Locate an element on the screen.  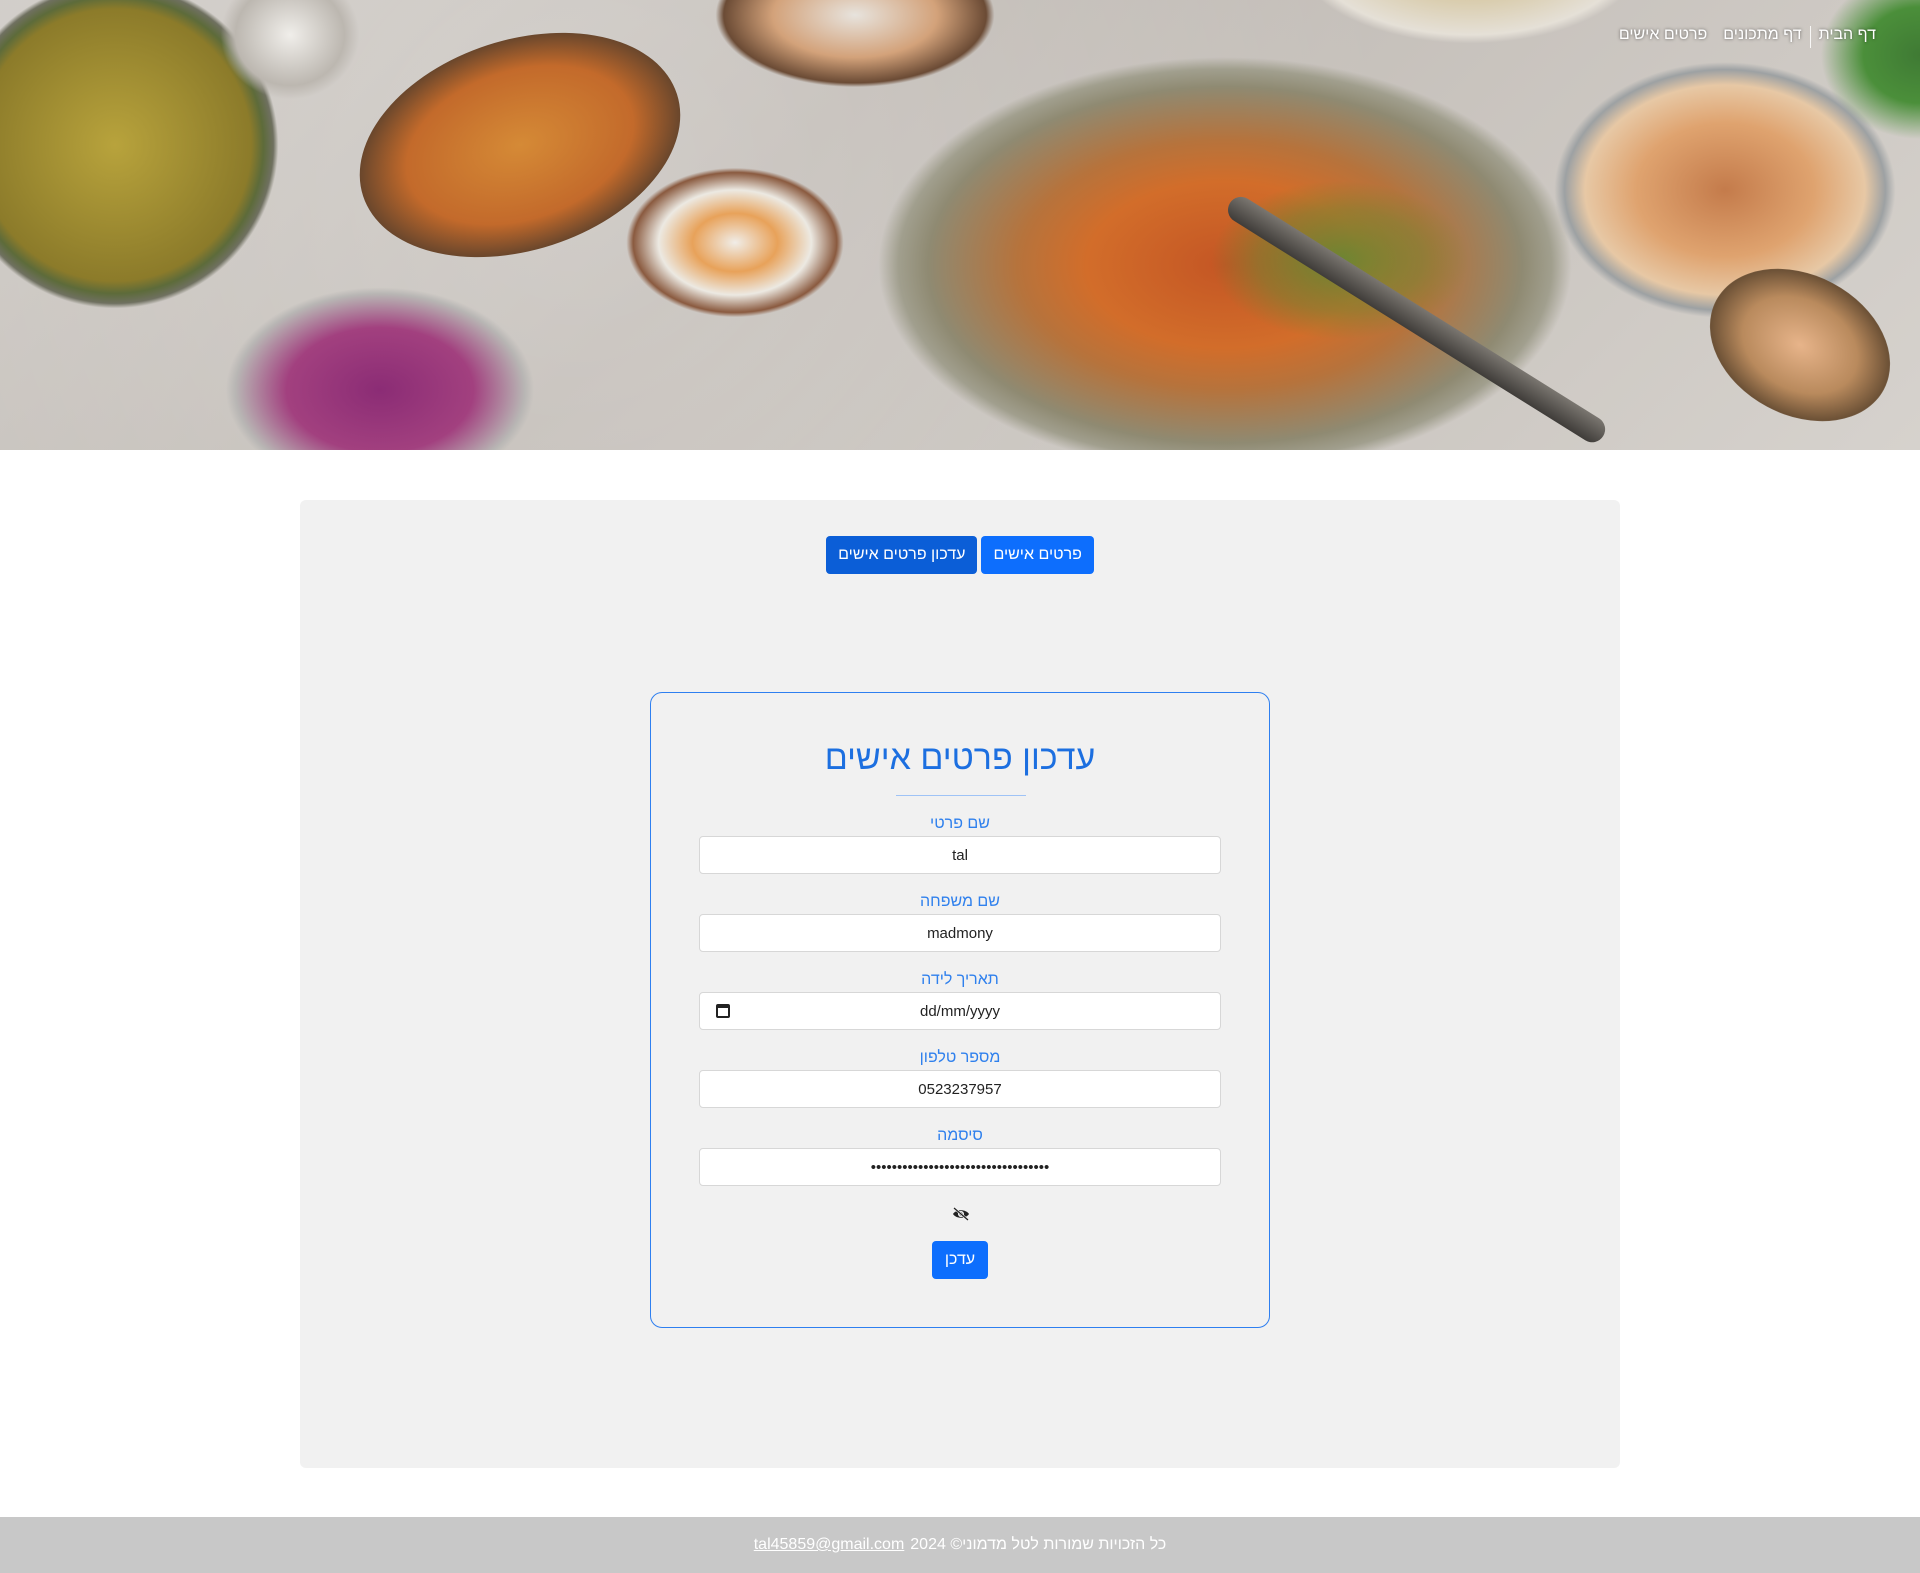
toggle-password-visibility-icon is located at coordinates (961, 1214).